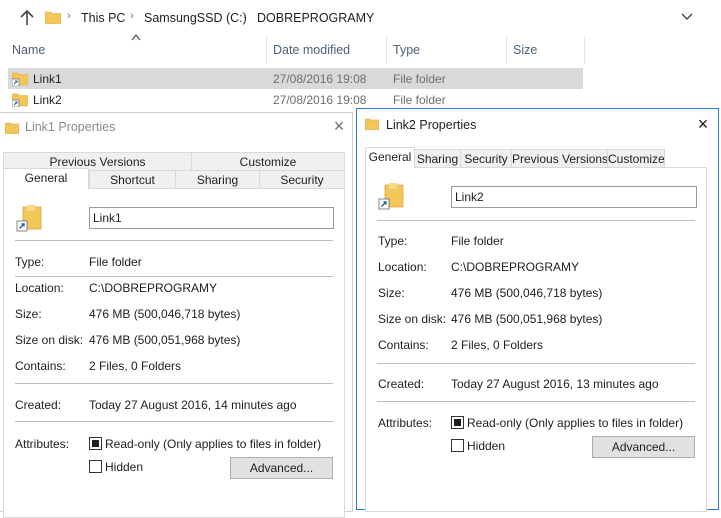 The height and width of the screenshot is (518, 721). Describe the element at coordinates (103, 18) in the screenshot. I see `breadcrumb-this-pc: This PC` at that location.